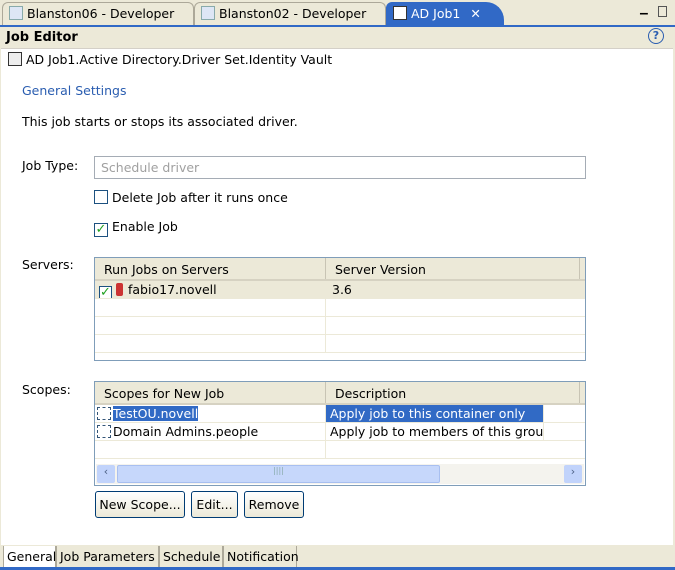 This screenshot has width=675, height=570. Describe the element at coordinates (210, 268) in the screenshot. I see `column-header: Run Jobs on Servers` at that location.